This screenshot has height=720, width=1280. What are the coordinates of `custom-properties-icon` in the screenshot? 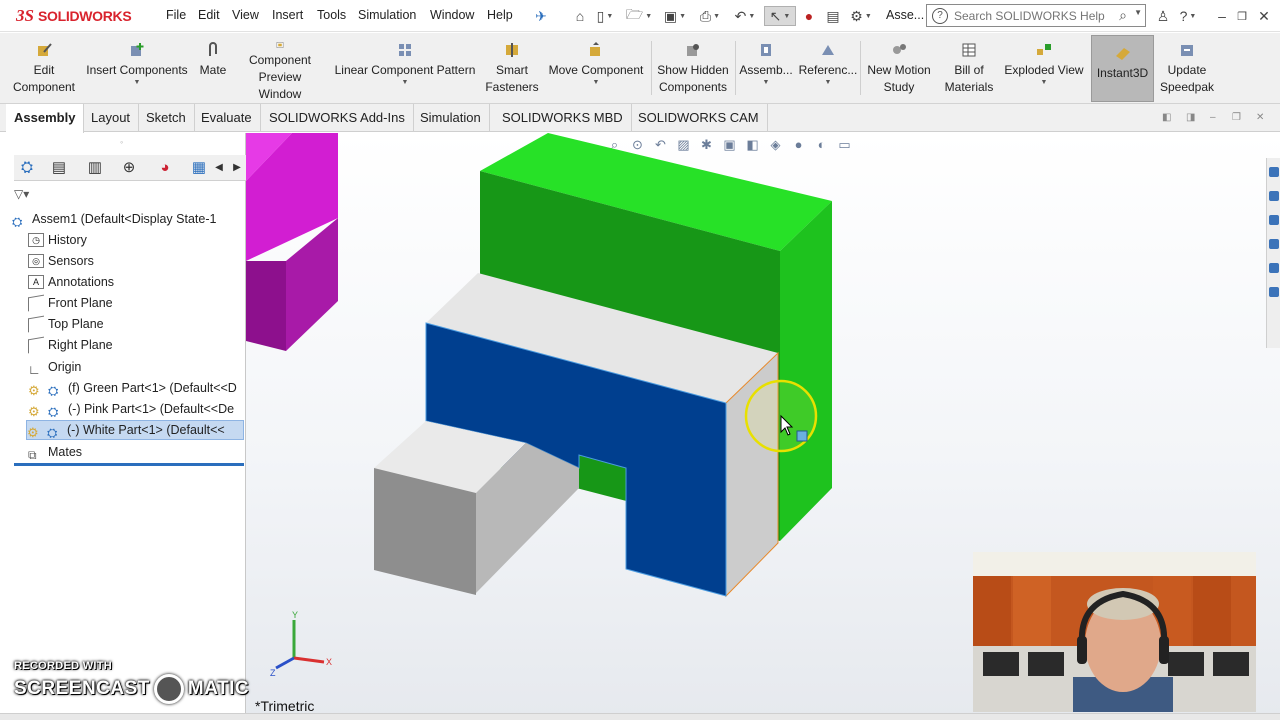 It's located at (1274, 292).